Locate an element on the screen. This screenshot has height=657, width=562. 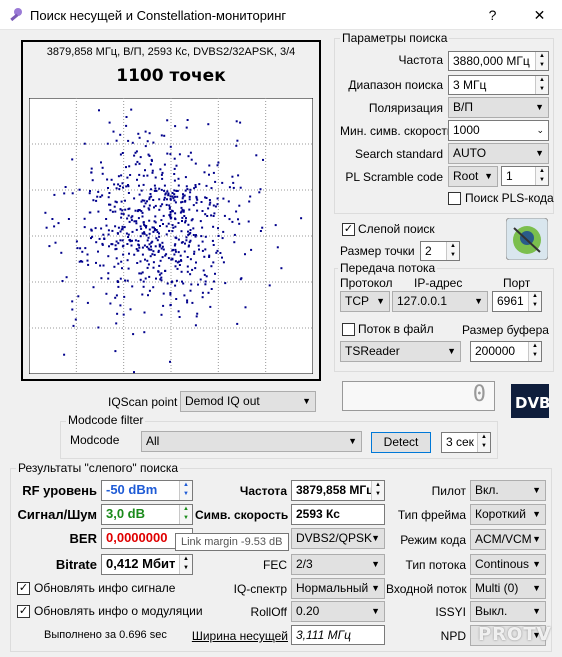
mode-select: ACM/VCM ▼ is located at coordinates (508, 539).